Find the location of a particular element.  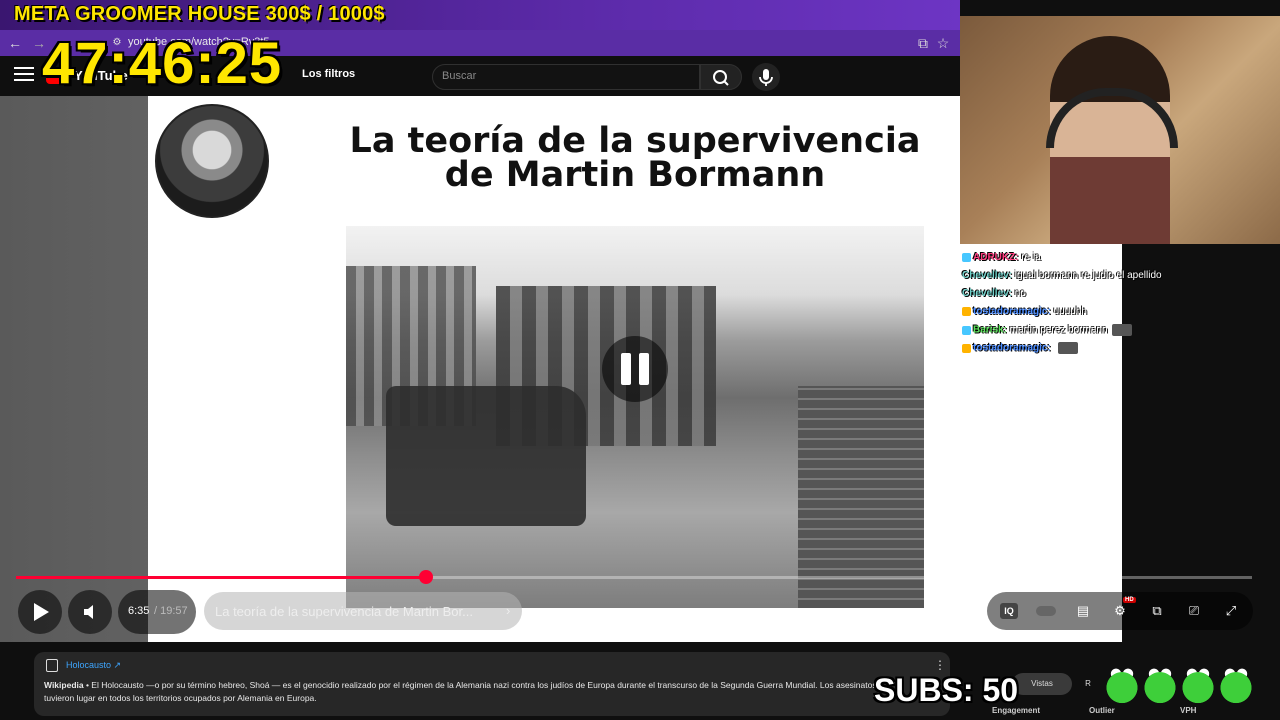

current-time: 6:35 is located at coordinates (139, 611).